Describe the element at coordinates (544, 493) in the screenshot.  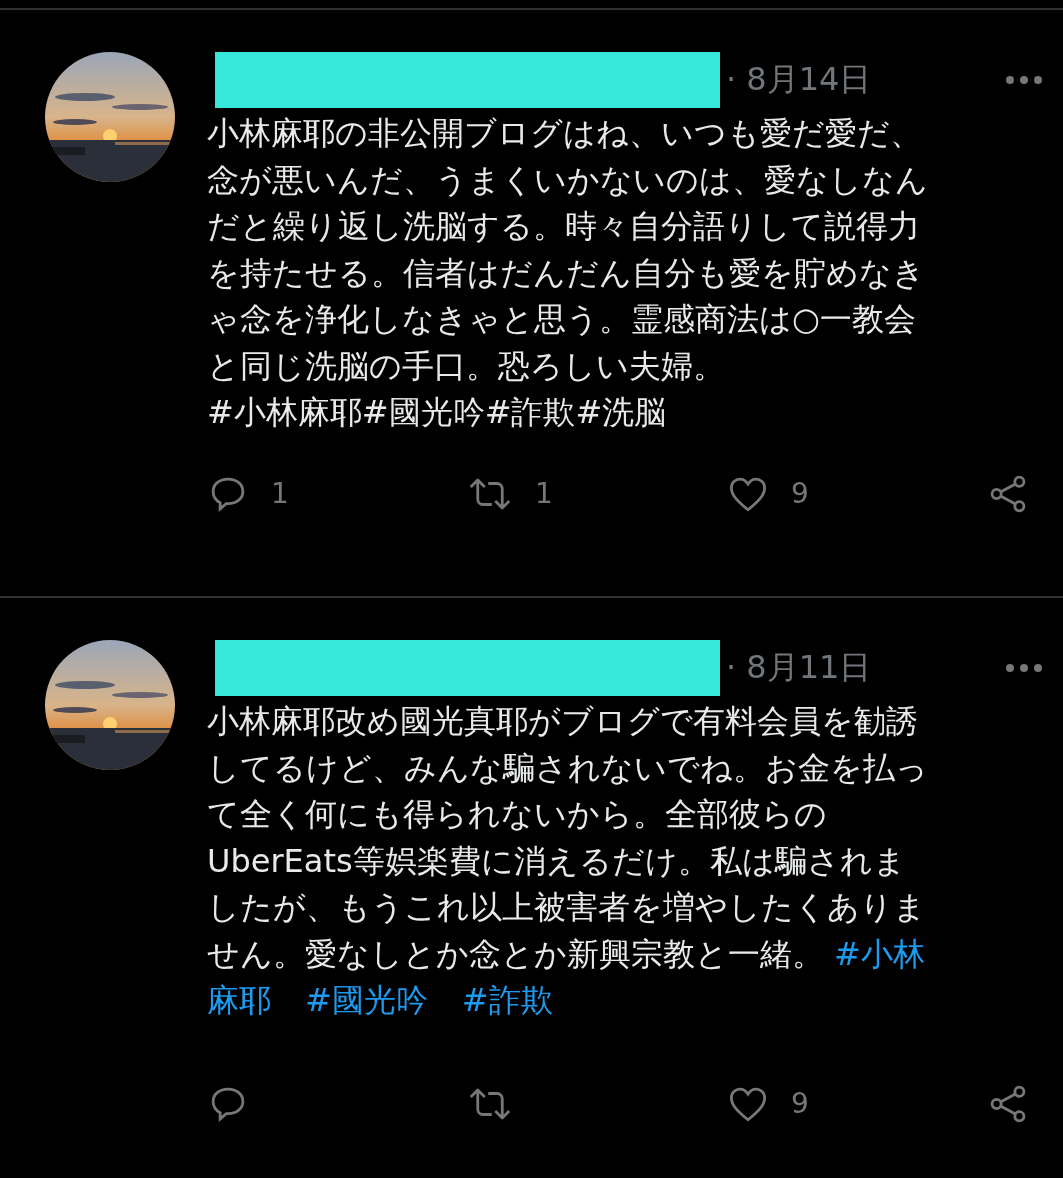
I see `retweet-count: 1` at that location.